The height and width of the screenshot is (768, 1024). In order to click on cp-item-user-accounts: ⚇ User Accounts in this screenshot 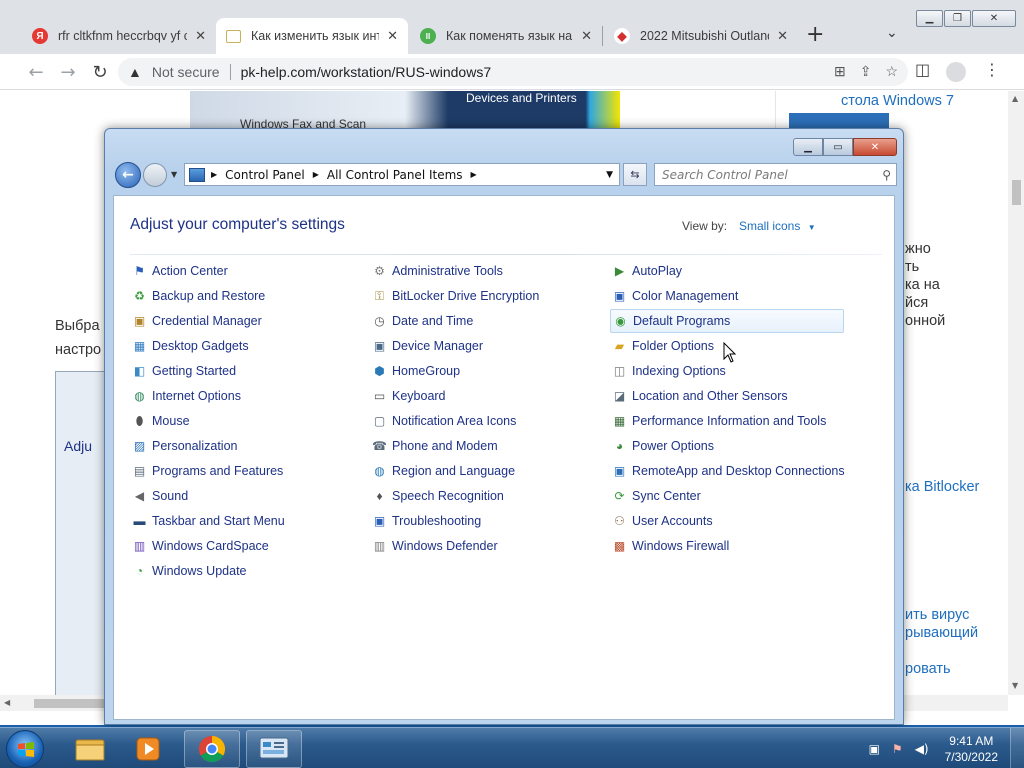, I will do `click(661, 521)`.